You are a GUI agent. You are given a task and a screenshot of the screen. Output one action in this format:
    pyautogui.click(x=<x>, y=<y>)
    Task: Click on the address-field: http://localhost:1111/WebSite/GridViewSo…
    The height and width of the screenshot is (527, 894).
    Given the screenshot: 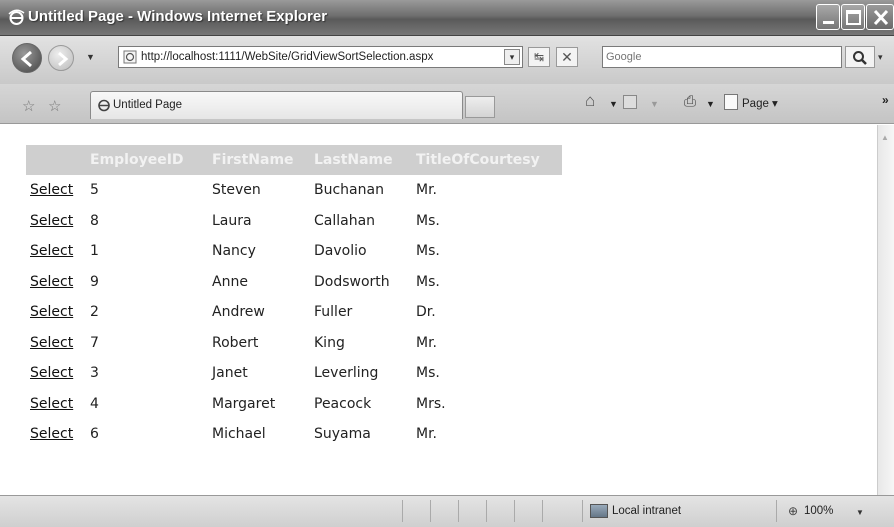 What is the action you would take?
    pyautogui.click(x=320, y=57)
    